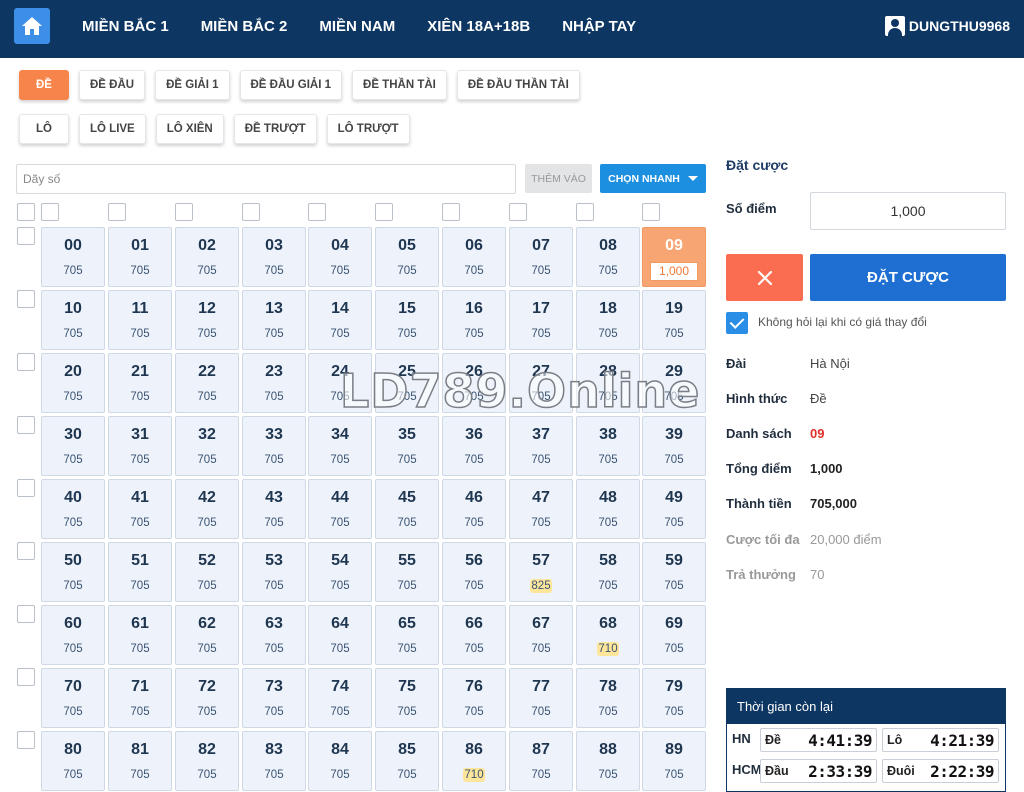 The image size is (1024, 792). Describe the element at coordinates (518, 85) in the screenshot. I see `bet-type-button: ĐỀ ĐẦU THẦN TÀI` at that location.